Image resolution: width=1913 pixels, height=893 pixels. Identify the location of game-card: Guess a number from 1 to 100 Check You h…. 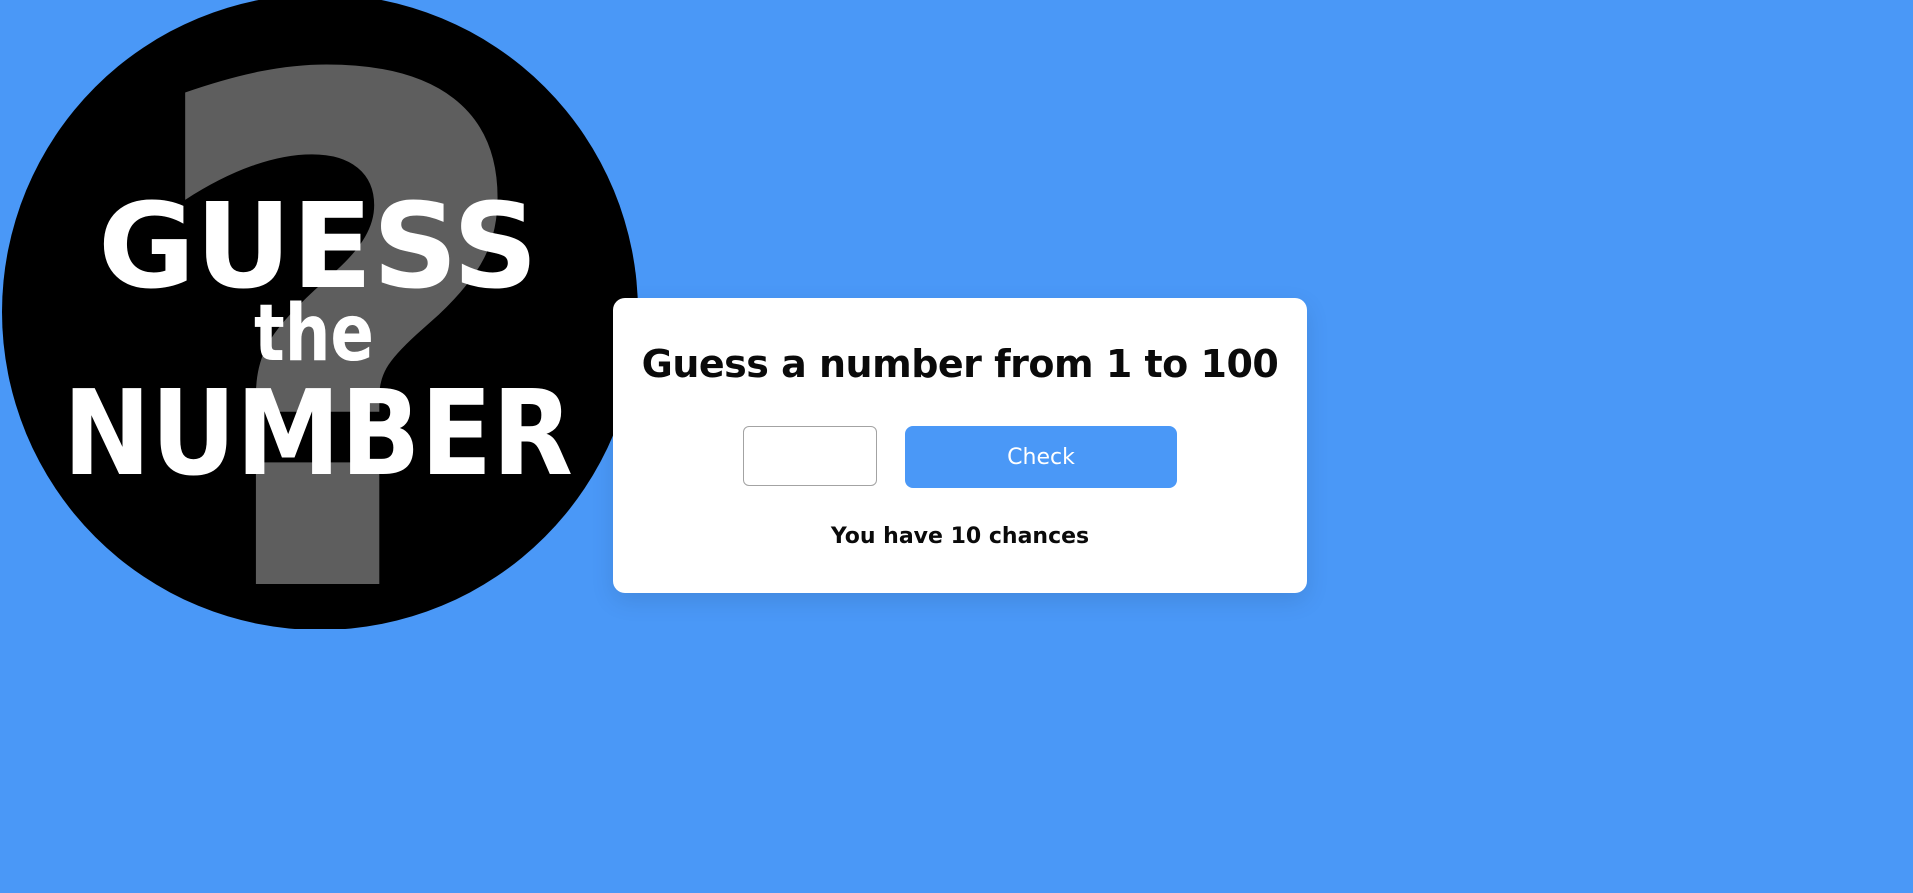
(960, 445).